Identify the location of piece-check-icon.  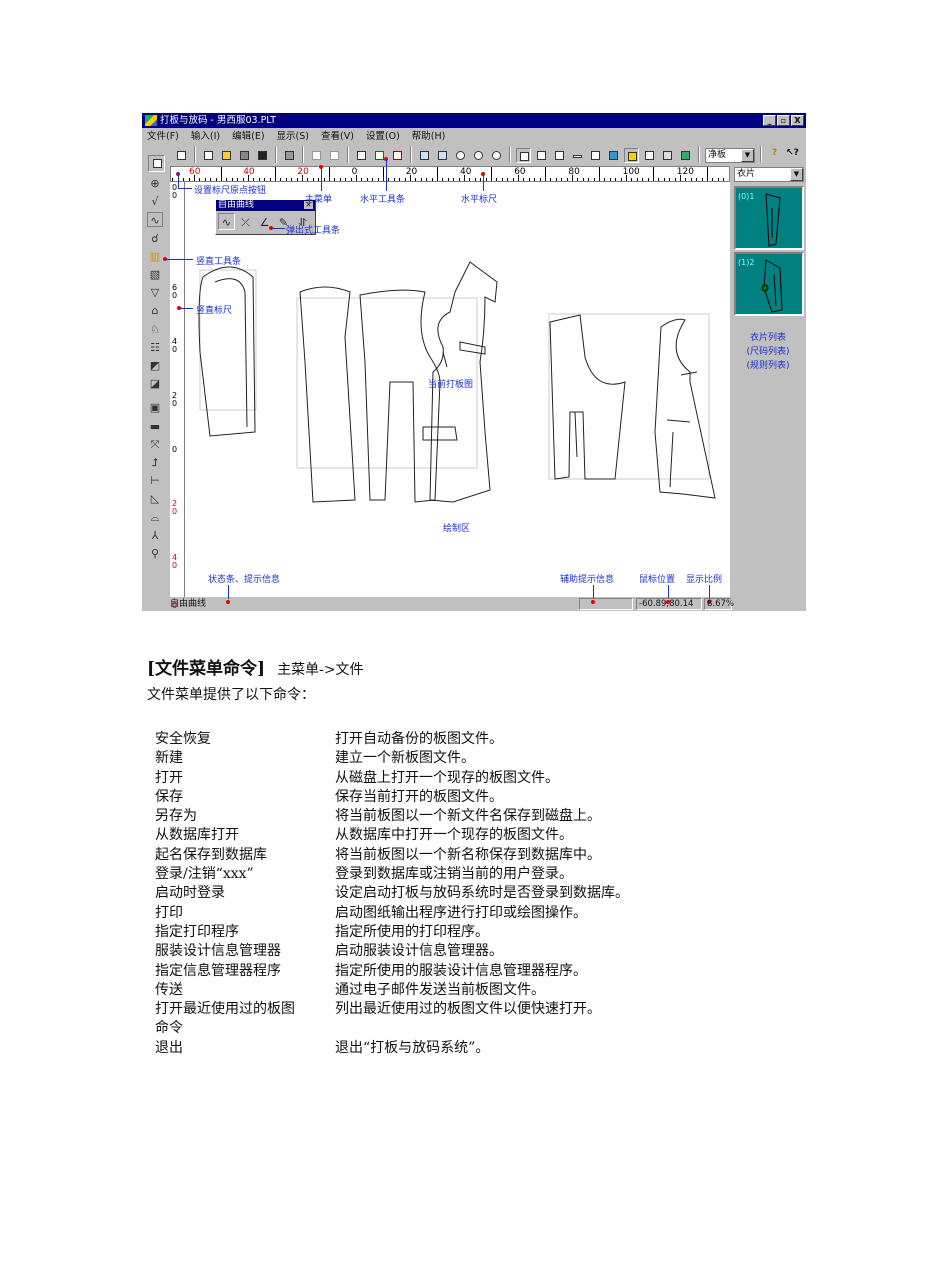
(541, 155).